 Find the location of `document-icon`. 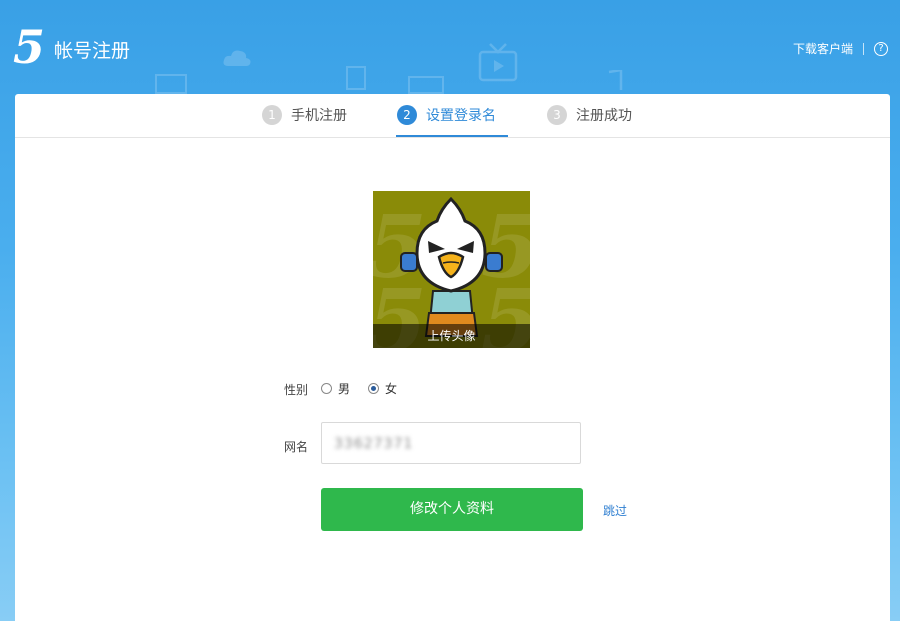

document-icon is located at coordinates (356, 78).